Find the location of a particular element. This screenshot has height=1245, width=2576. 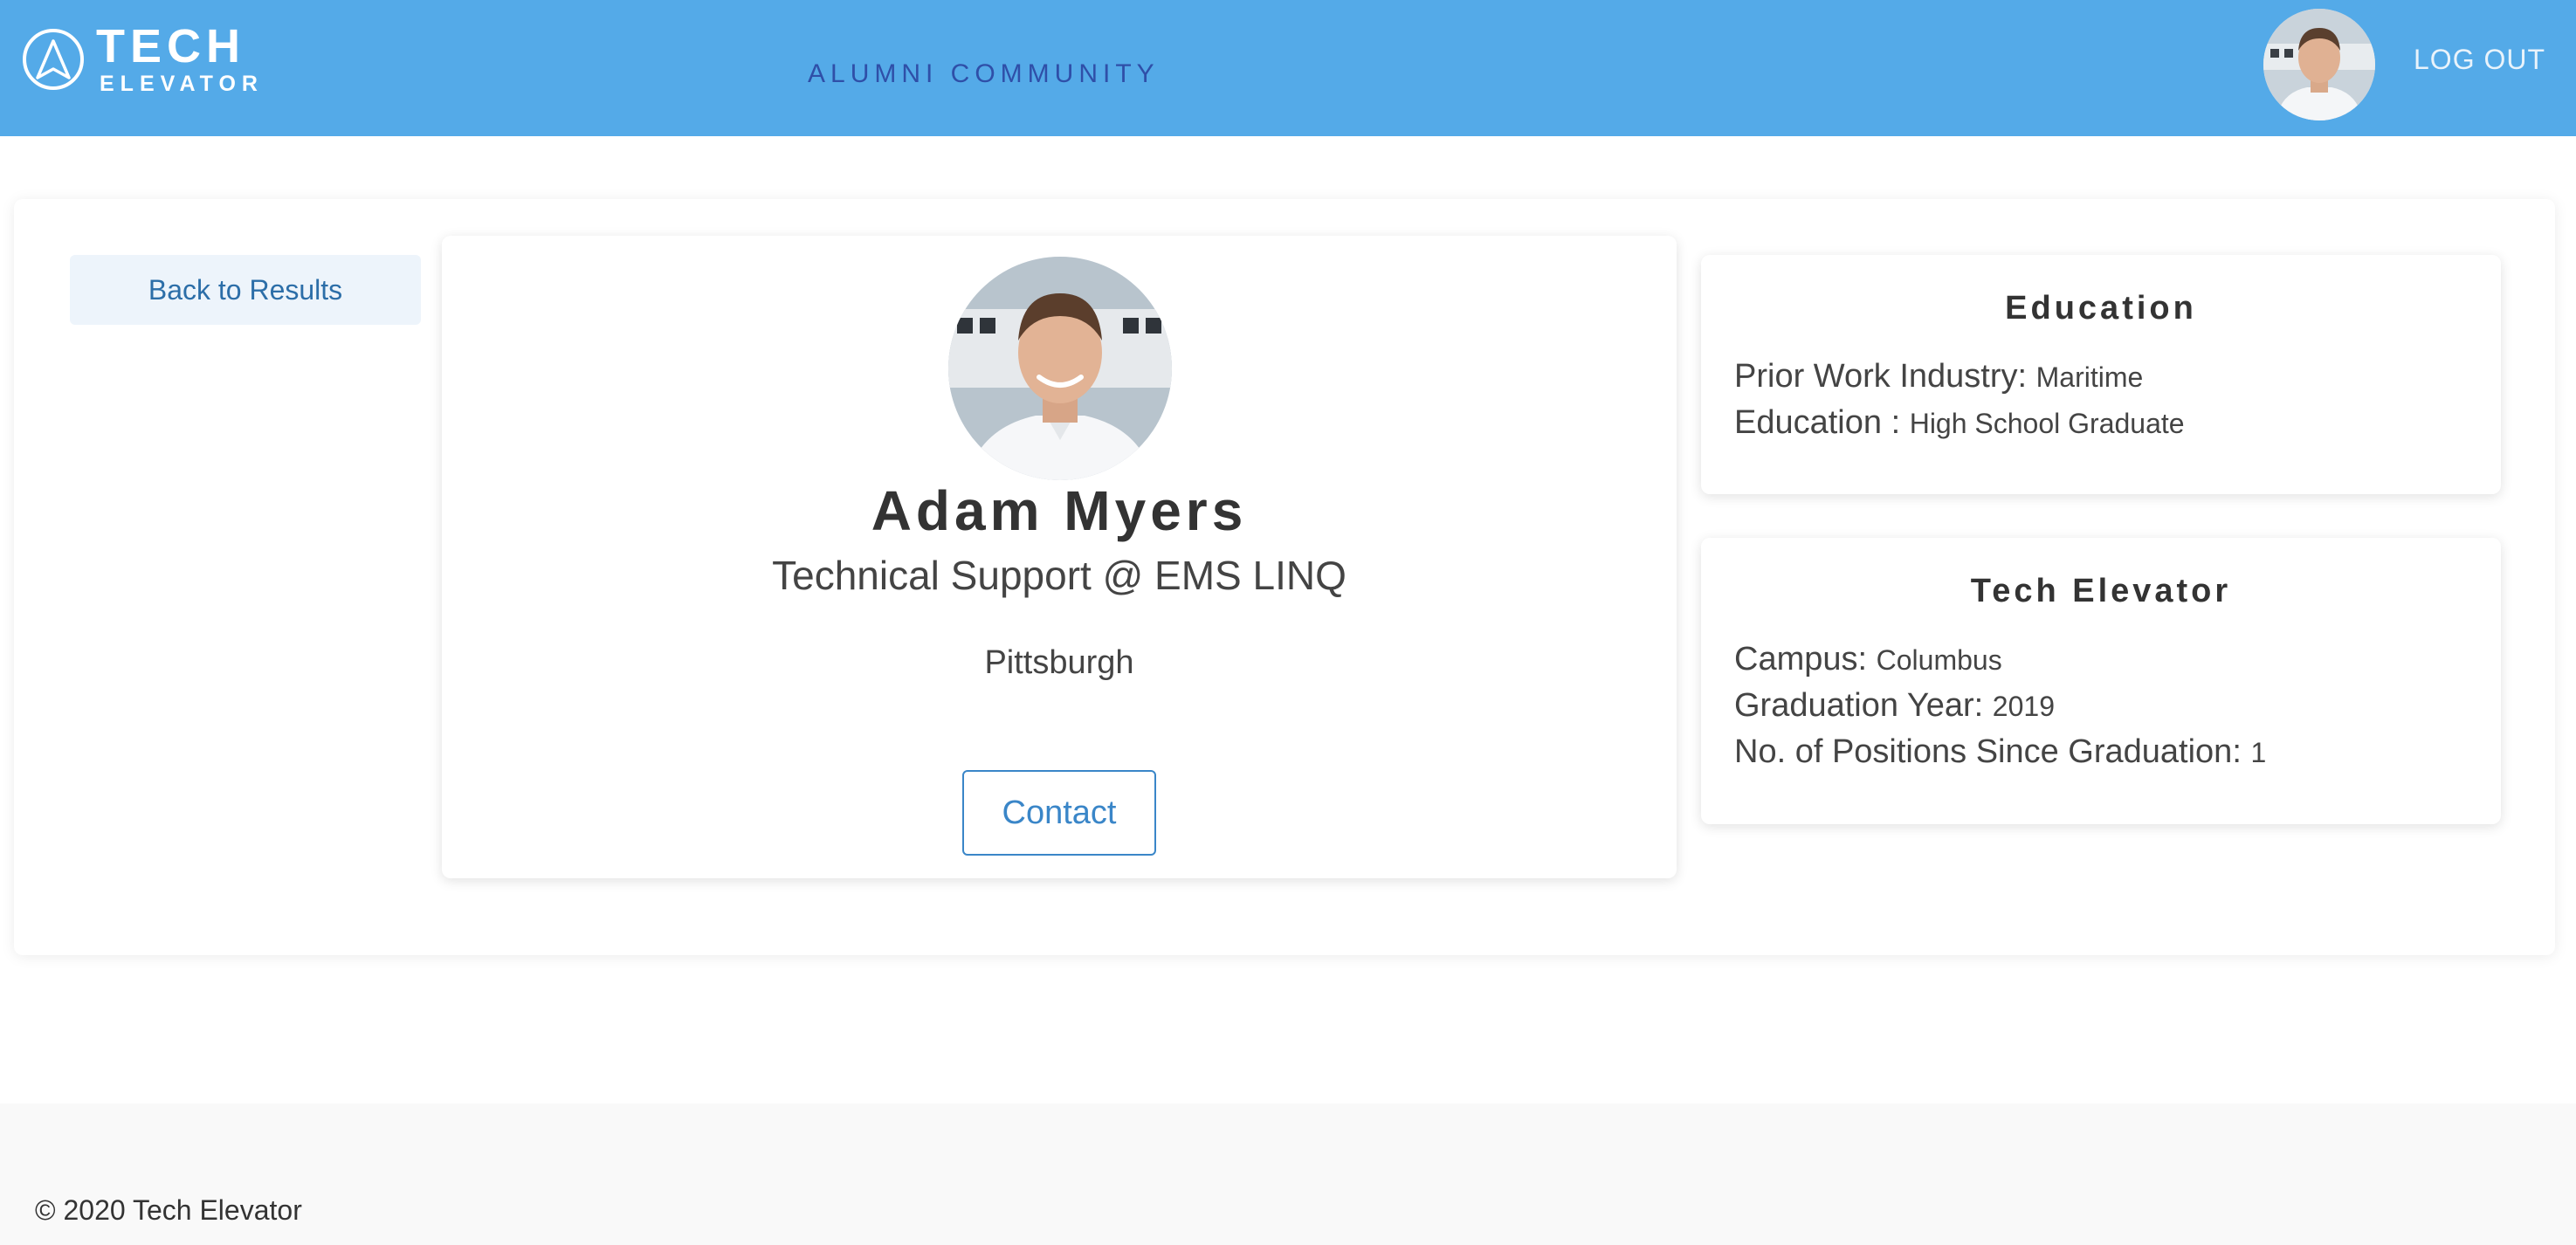

profile-photo is located at coordinates (1060, 368).